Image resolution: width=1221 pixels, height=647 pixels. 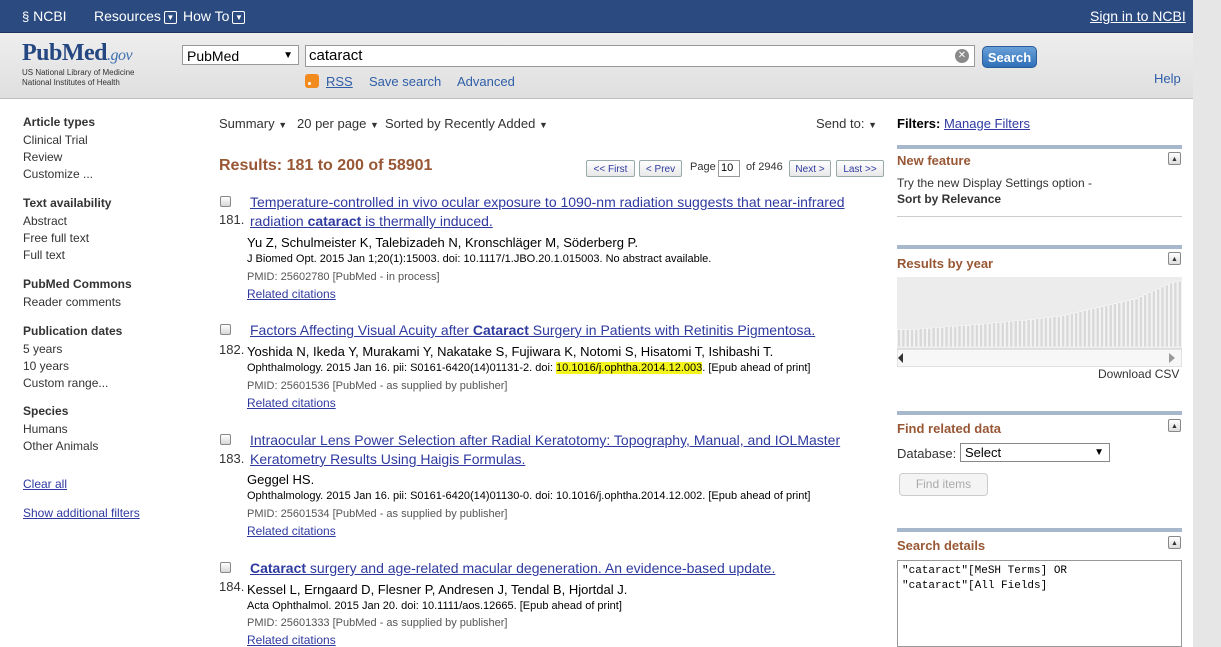 What do you see at coordinates (253, 123) in the screenshot?
I see `summary-format-menu: Summary ▼` at bounding box center [253, 123].